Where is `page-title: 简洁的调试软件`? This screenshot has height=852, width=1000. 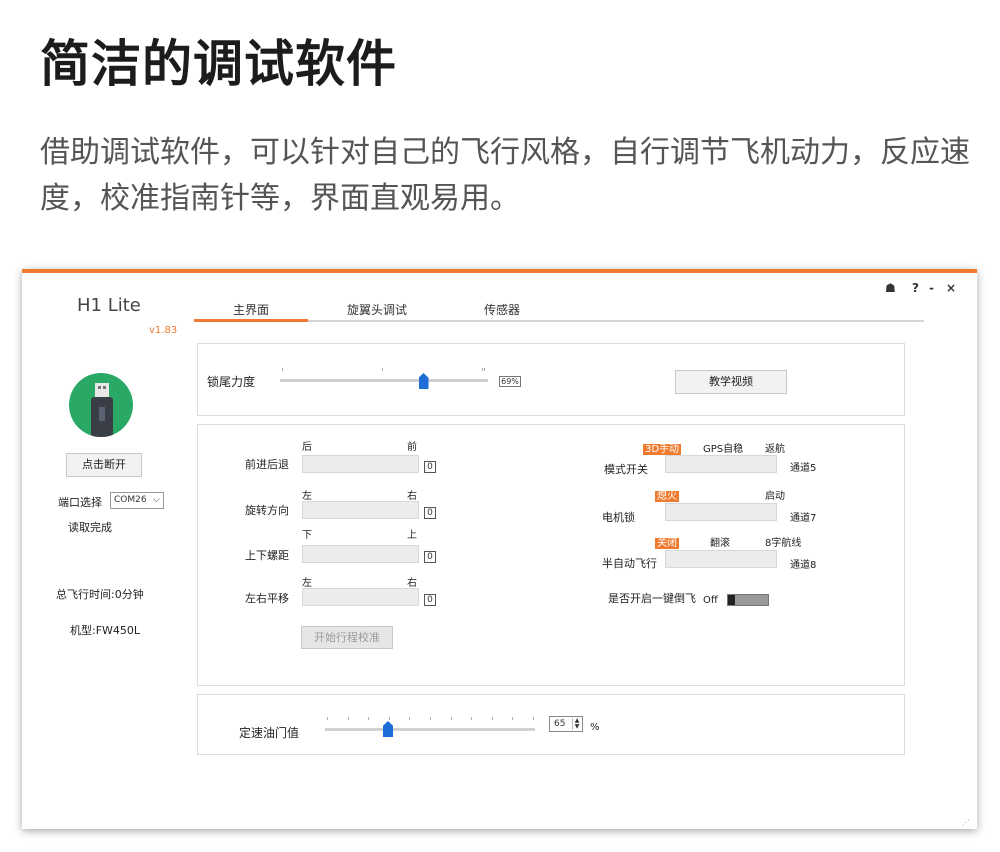
page-title: 简洁的调试软件 is located at coordinates (218, 64).